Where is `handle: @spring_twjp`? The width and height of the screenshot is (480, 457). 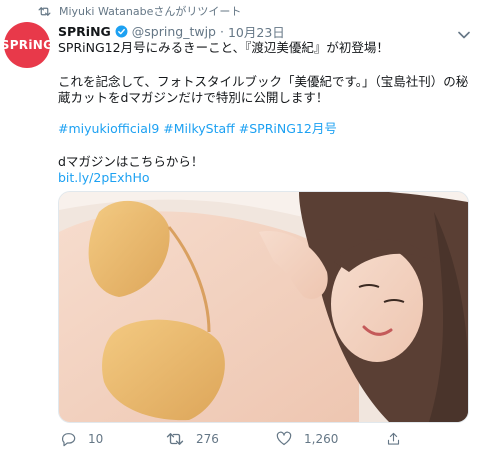 handle: @spring_twjp is located at coordinates (174, 31).